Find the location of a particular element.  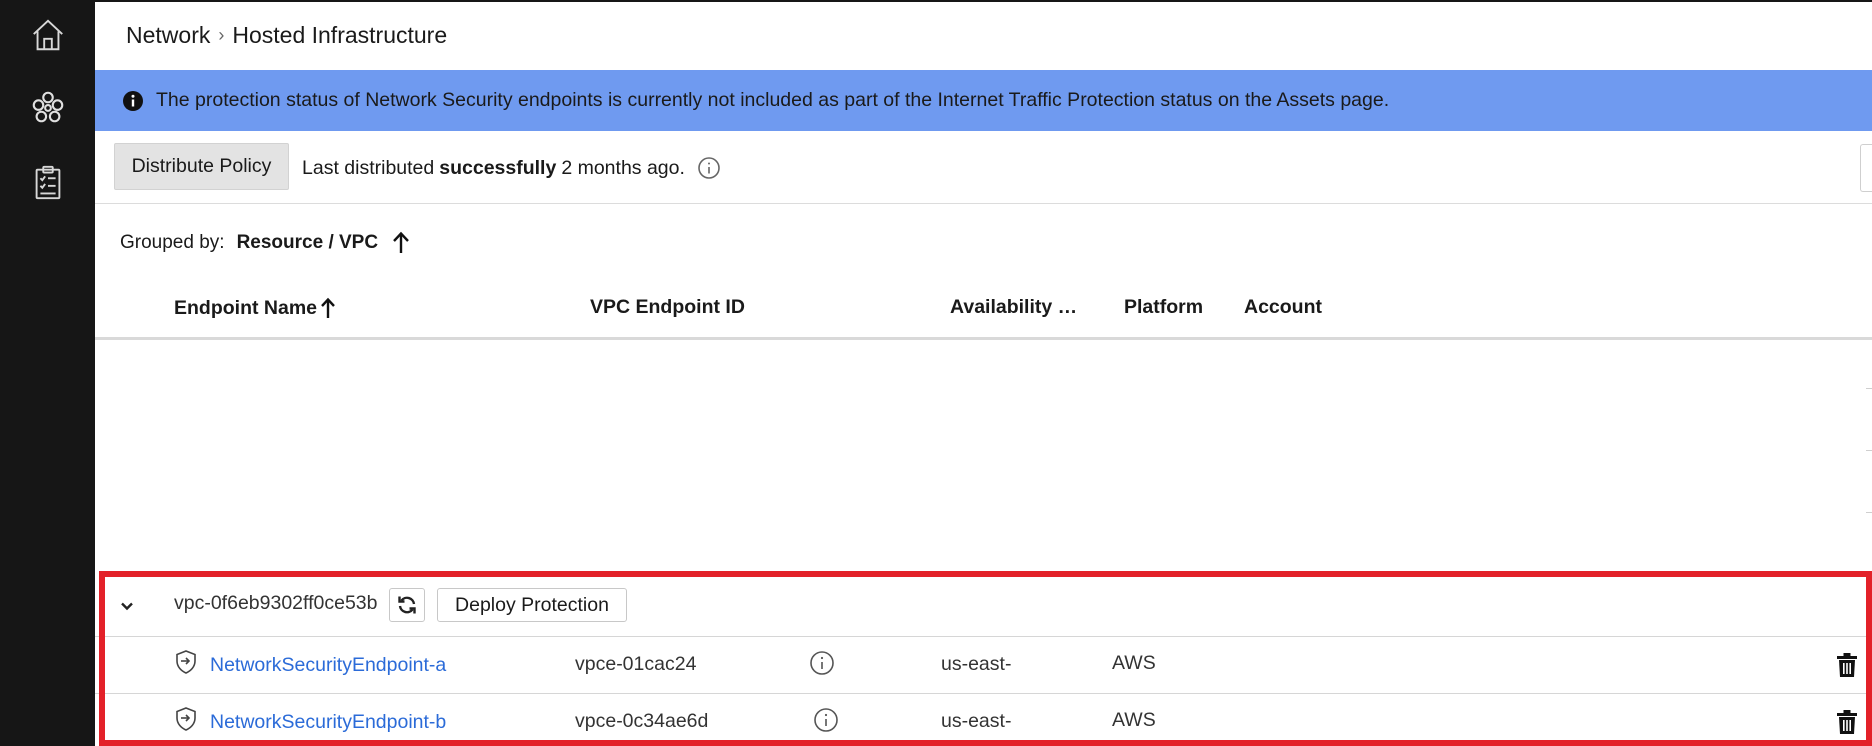

grouping-value: Resource / VPC is located at coordinates (308, 243).